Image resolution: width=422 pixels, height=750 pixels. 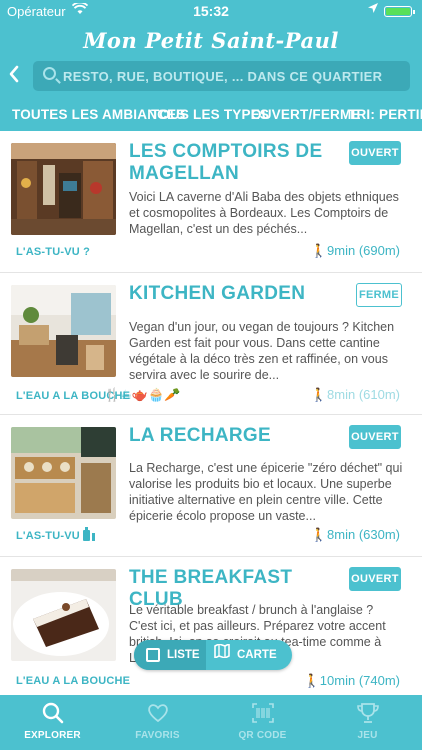 I want to click on walking-distance: 🚶8min (630m), so click(x=355, y=534).